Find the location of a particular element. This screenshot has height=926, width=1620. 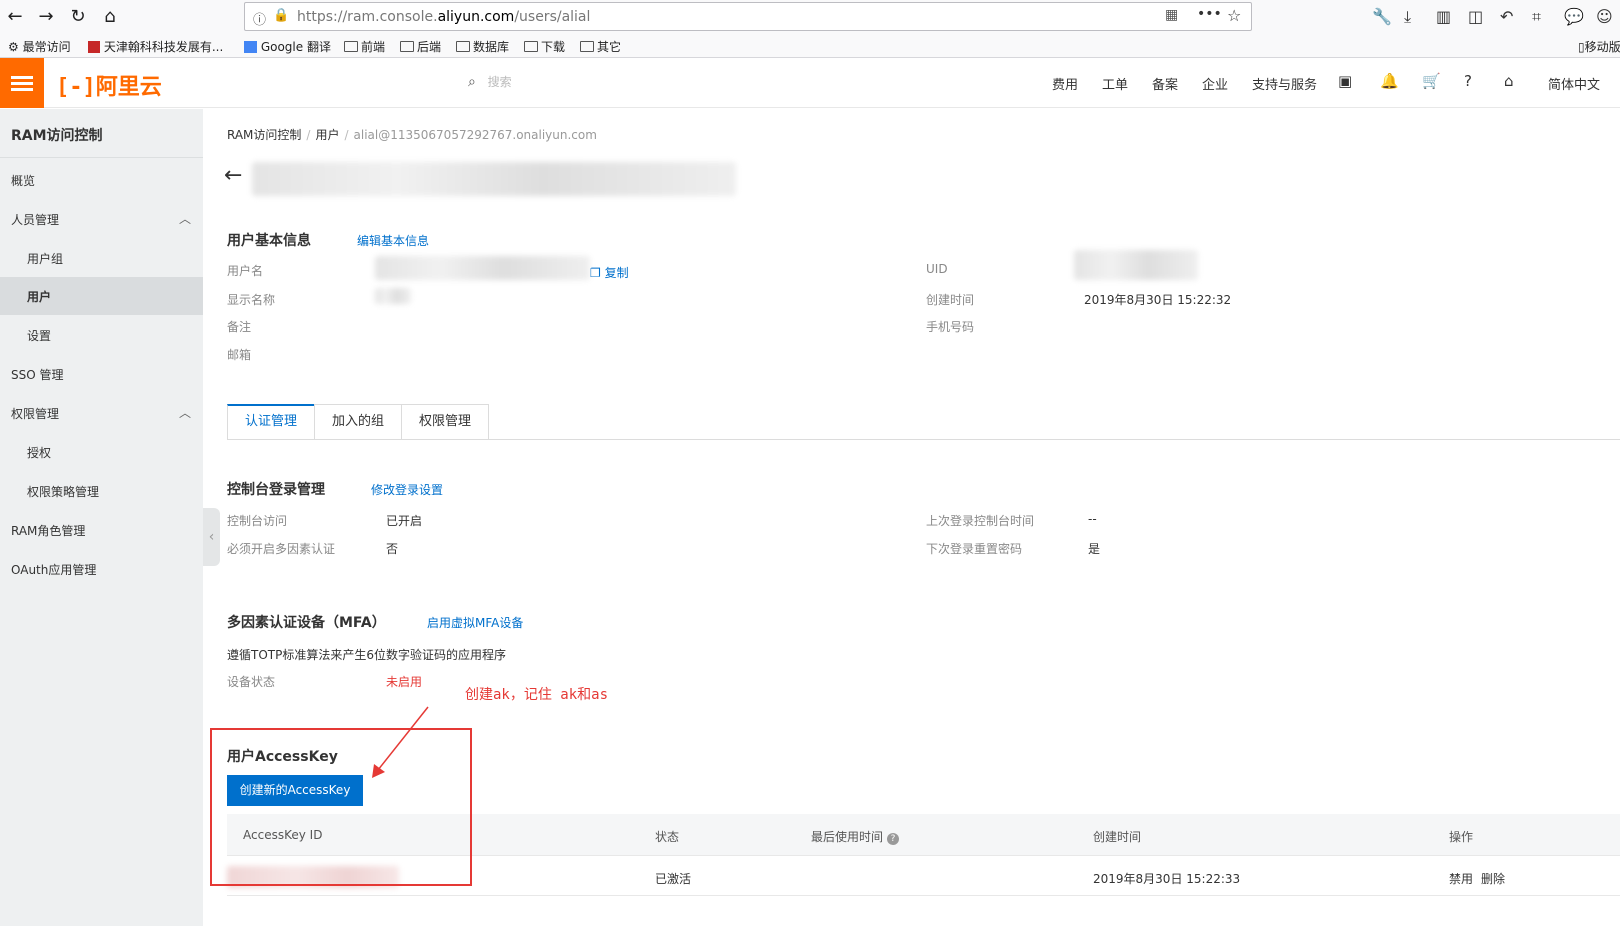

search-box: ⌕ 搜索 is located at coordinates (490, 81).